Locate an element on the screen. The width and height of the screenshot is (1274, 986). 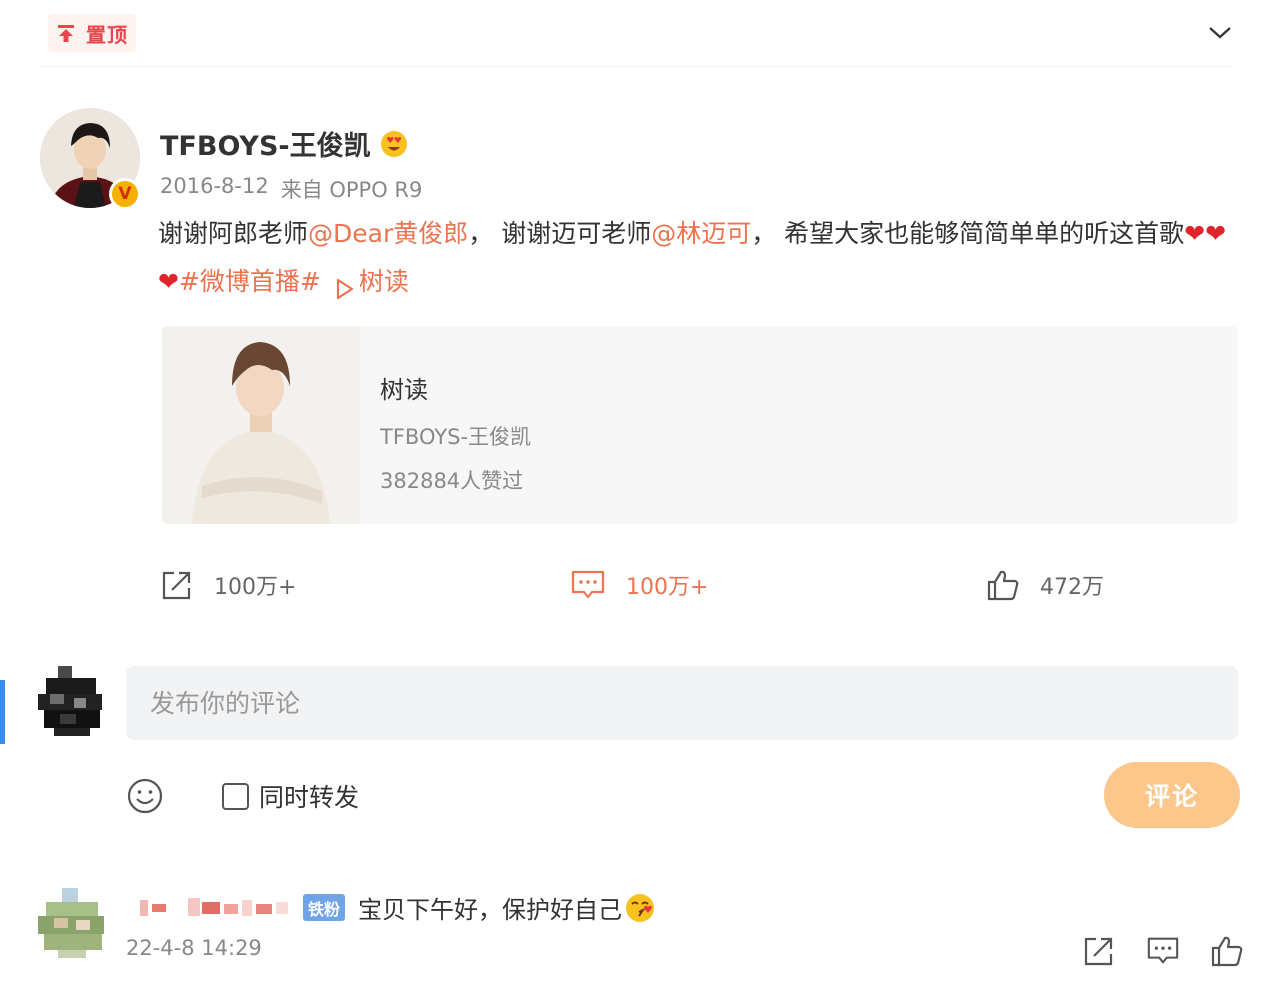
post-source: 来自 OPPO R9 is located at coordinates (351, 190).